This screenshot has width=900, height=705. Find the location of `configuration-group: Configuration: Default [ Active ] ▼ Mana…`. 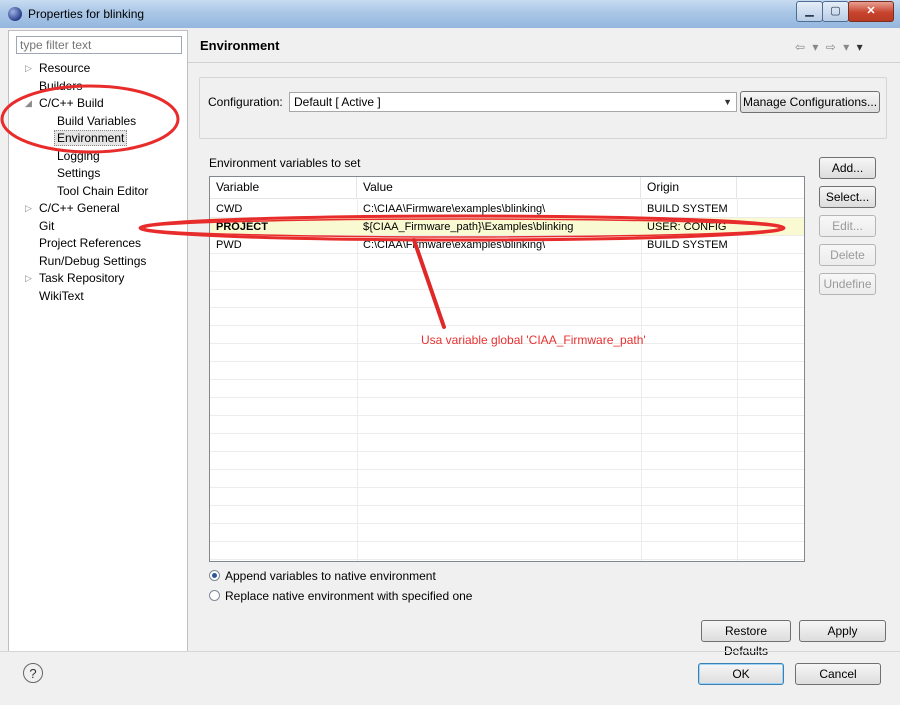

configuration-group: Configuration: Default [ Active ] ▼ Mana… is located at coordinates (543, 108).